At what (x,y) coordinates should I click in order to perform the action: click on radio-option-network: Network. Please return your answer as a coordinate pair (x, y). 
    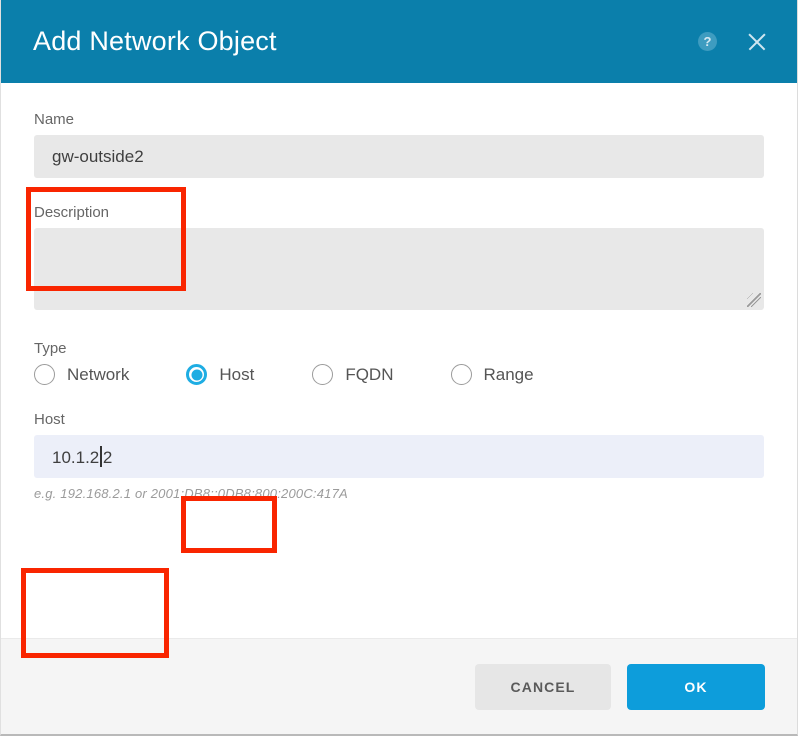
    Looking at the image, I should click on (81, 374).